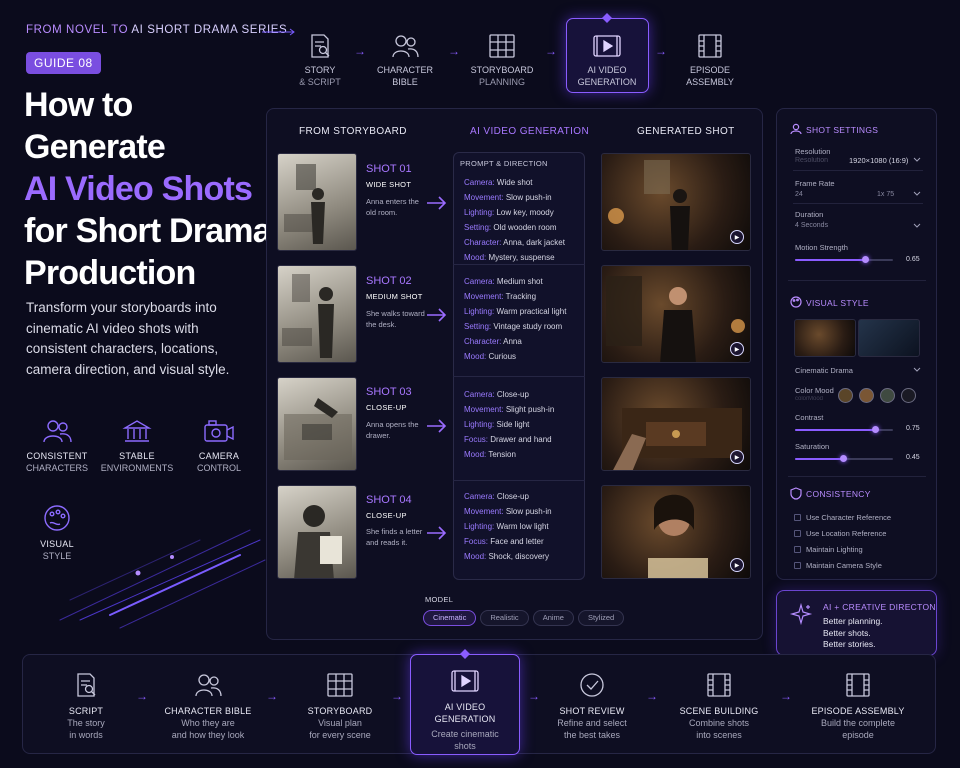  What do you see at coordinates (592, 685) in the screenshot?
I see `check-icon` at bounding box center [592, 685].